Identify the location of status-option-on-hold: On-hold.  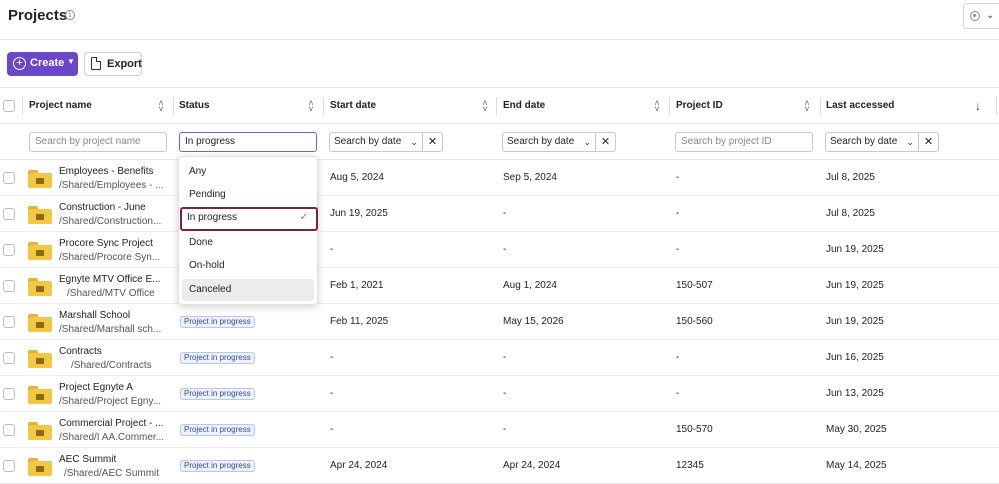
(248, 266).